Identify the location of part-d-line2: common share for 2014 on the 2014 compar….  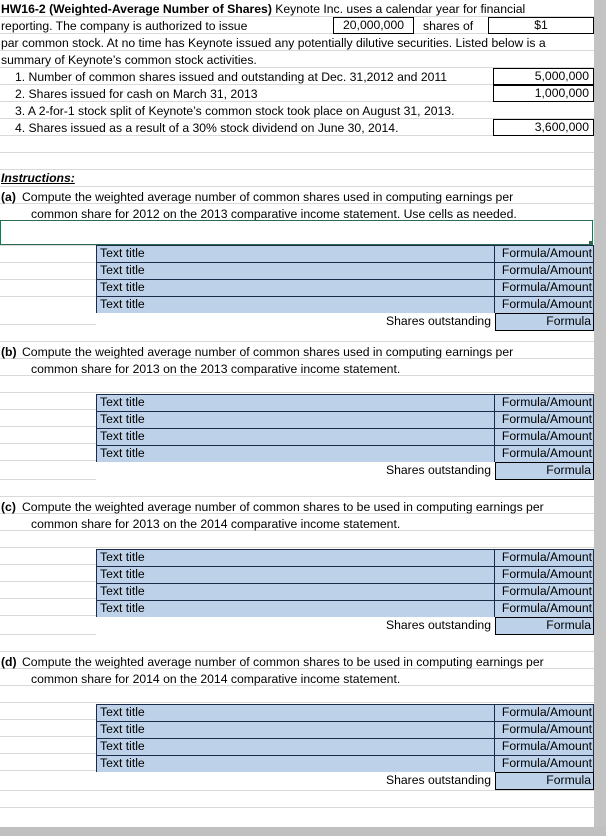
(216, 679).